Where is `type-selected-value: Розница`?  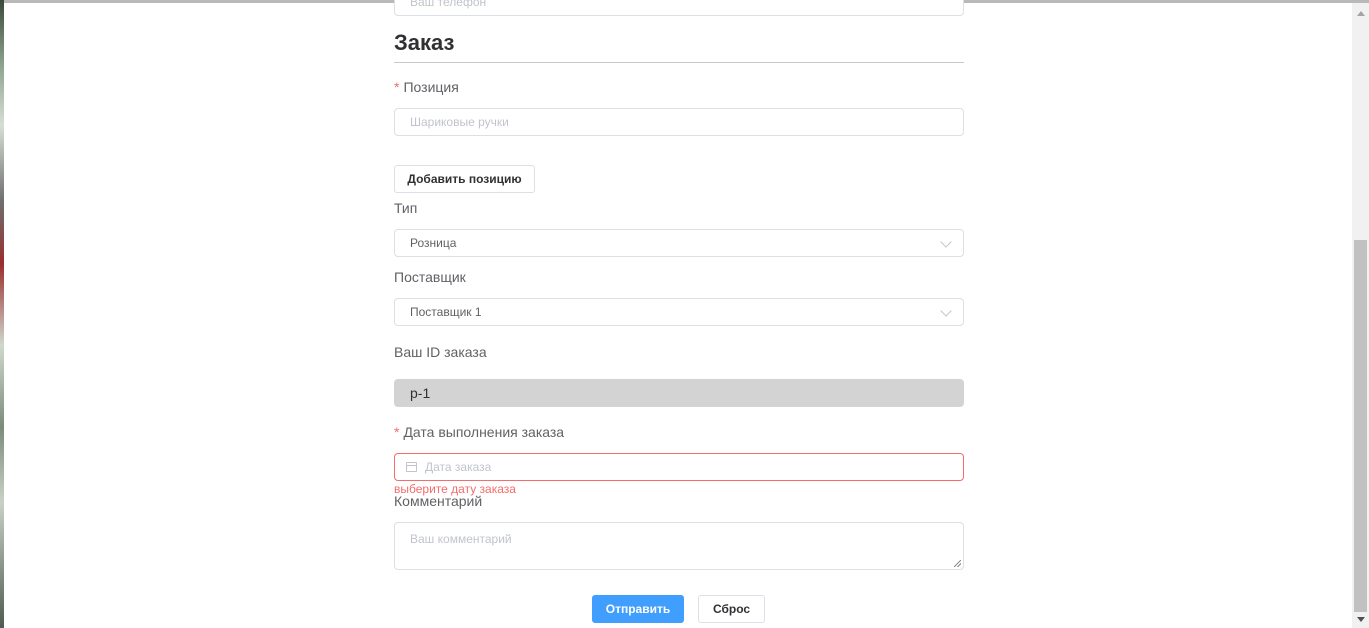 type-selected-value: Розница is located at coordinates (433, 243).